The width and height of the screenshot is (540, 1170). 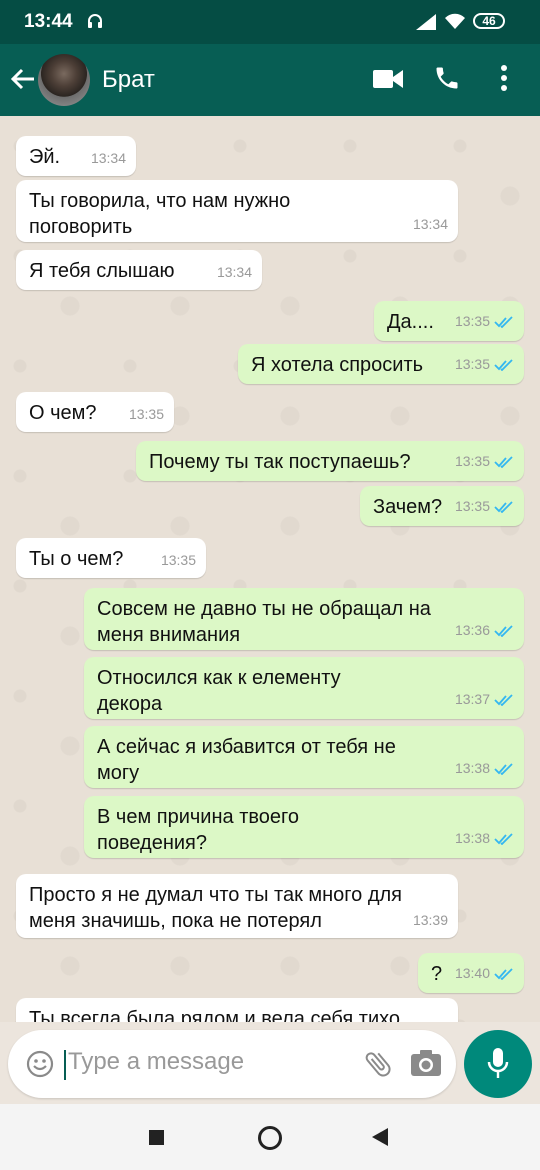 I want to click on incoming-message: Ты о чем? 13:35, so click(x=111, y=558).